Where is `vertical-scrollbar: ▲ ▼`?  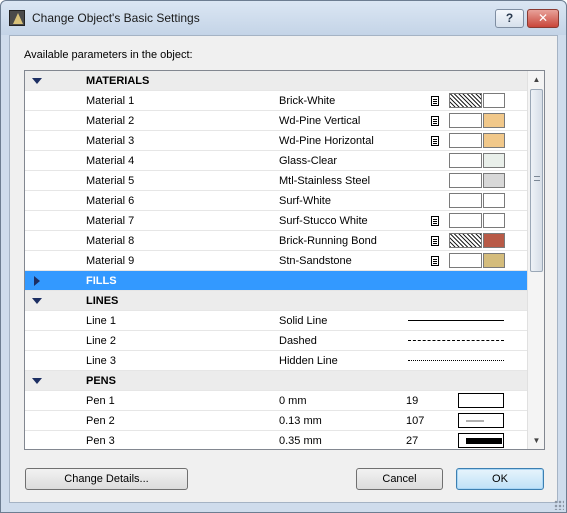 vertical-scrollbar: ▲ ▼ is located at coordinates (535, 260).